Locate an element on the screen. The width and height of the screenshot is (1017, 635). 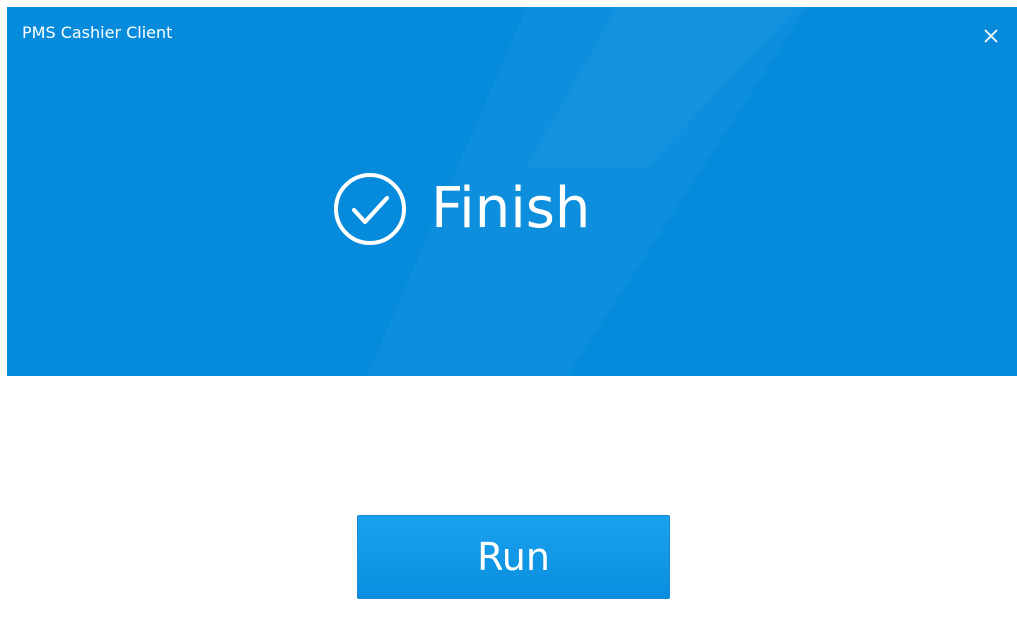
window-top-border is located at coordinates (508, 3).